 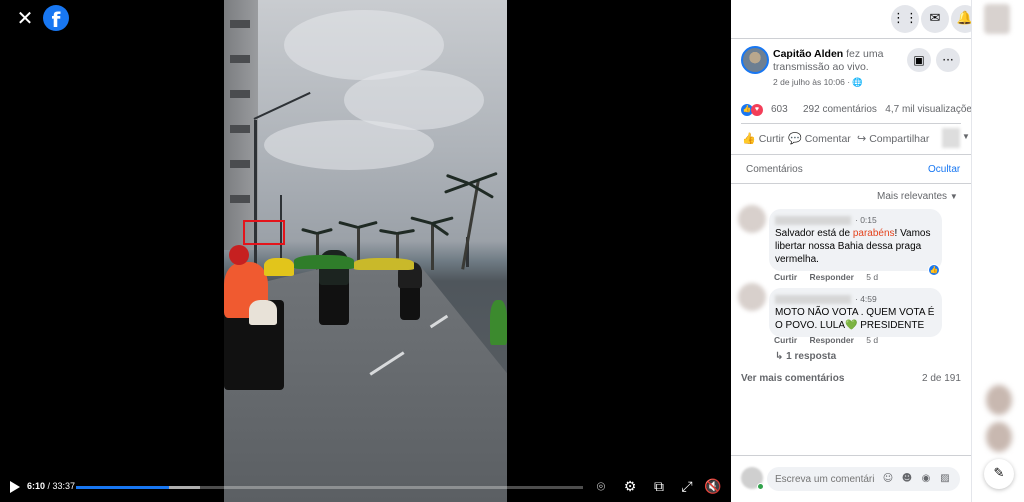 What do you see at coordinates (184, 487) in the screenshot?
I see `seek-buffer` at bounding box center [184, 487].